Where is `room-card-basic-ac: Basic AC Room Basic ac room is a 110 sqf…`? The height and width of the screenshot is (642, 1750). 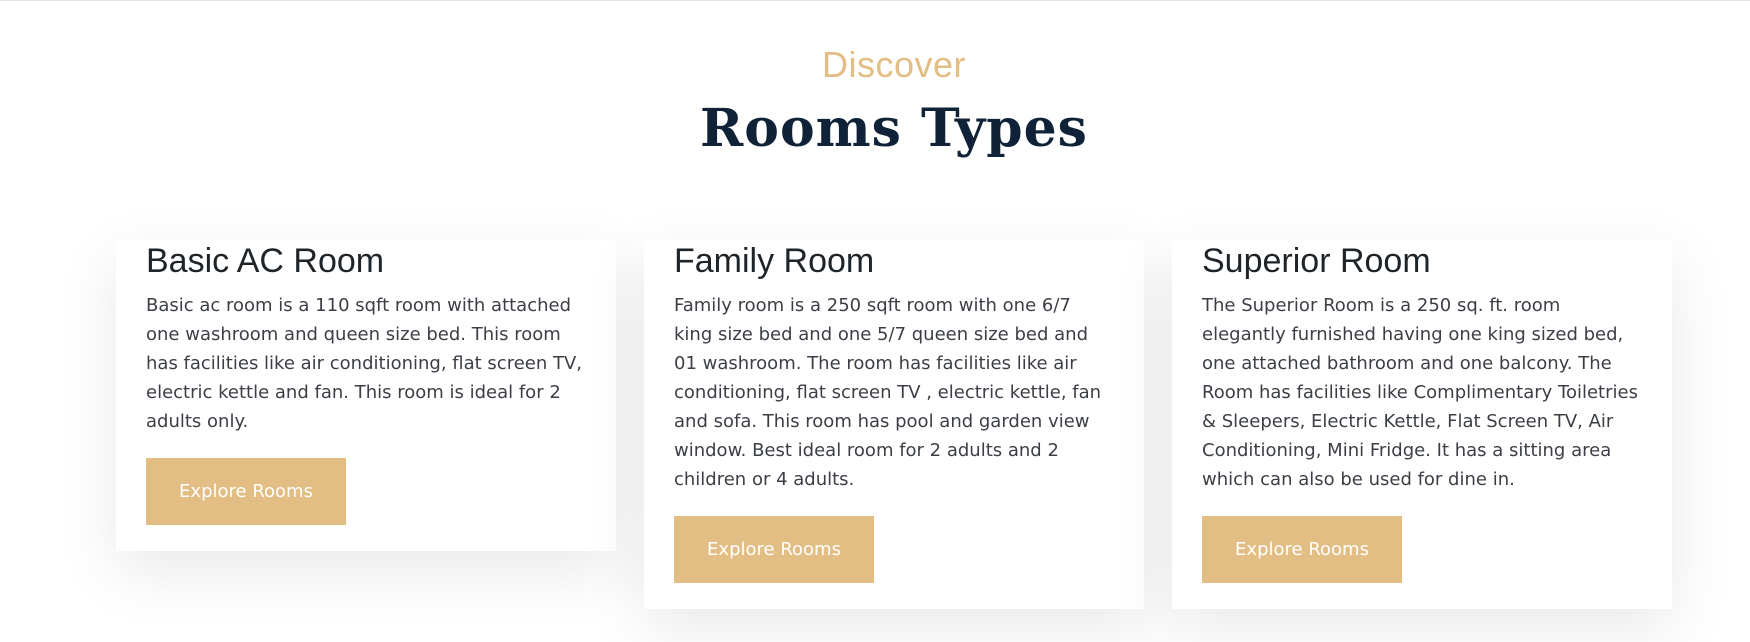
room-card-basic-ac: Basic AC Room Basic ac room is a 110 sqf… is located at coordinates (366, 395).